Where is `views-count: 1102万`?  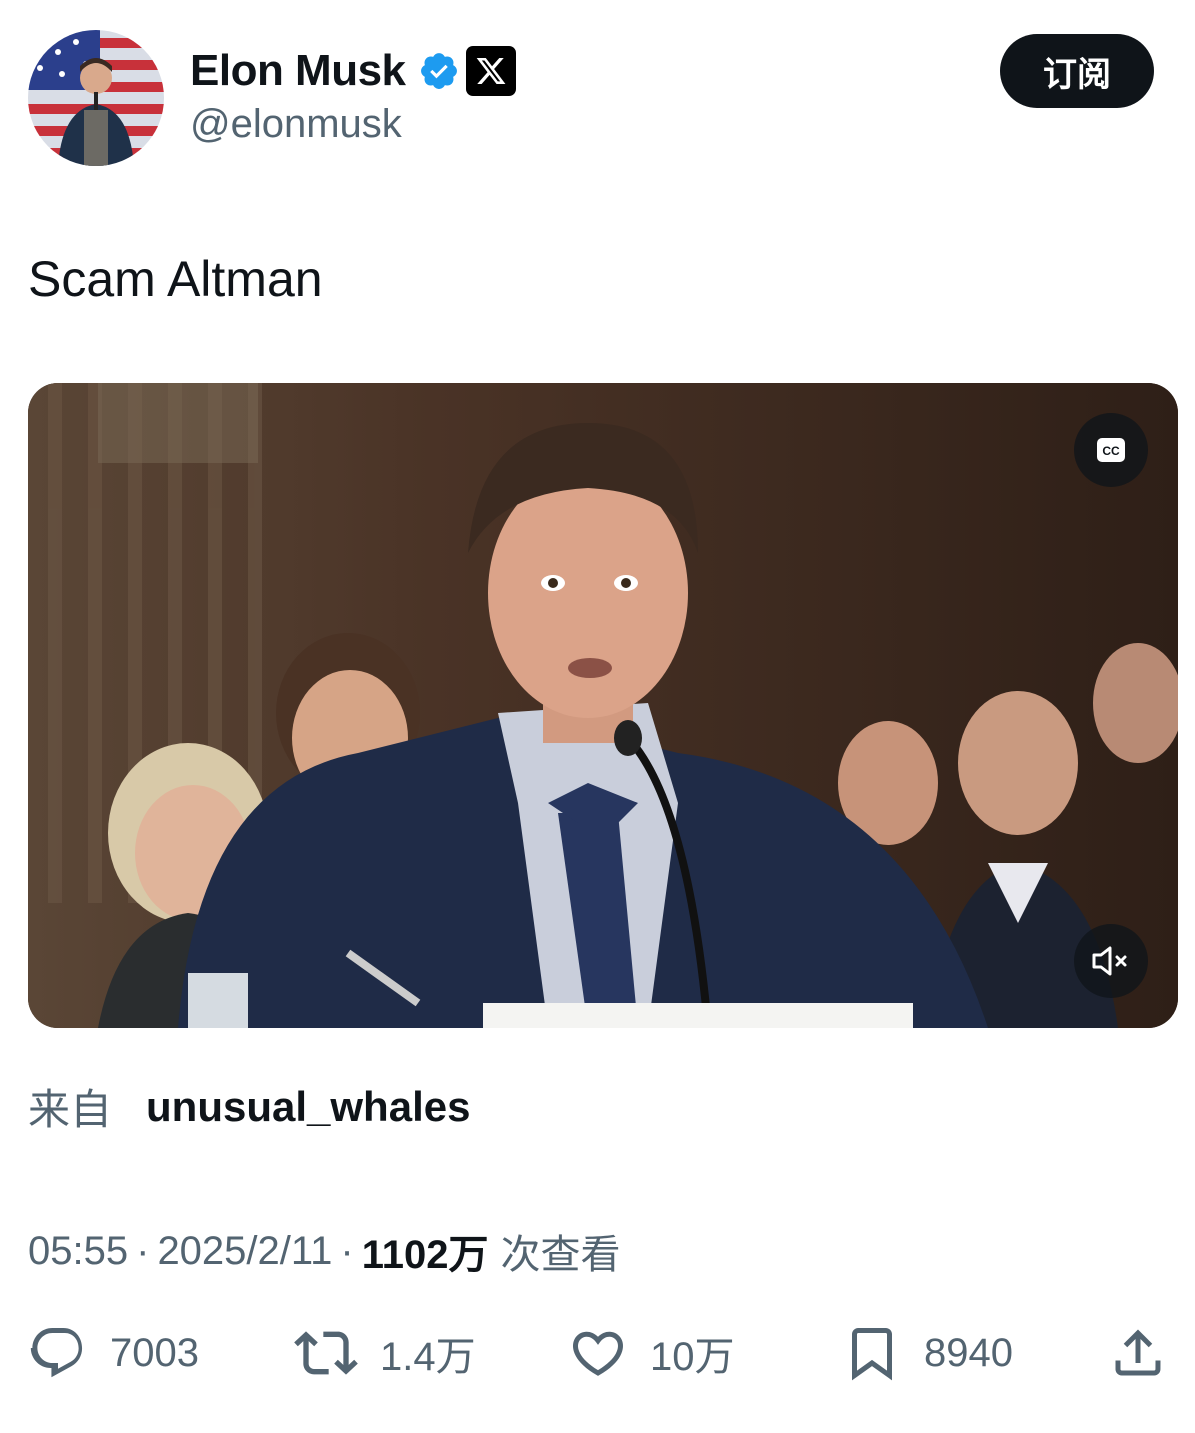
views-count: 1102万 is located at coordinates (425, 1255).